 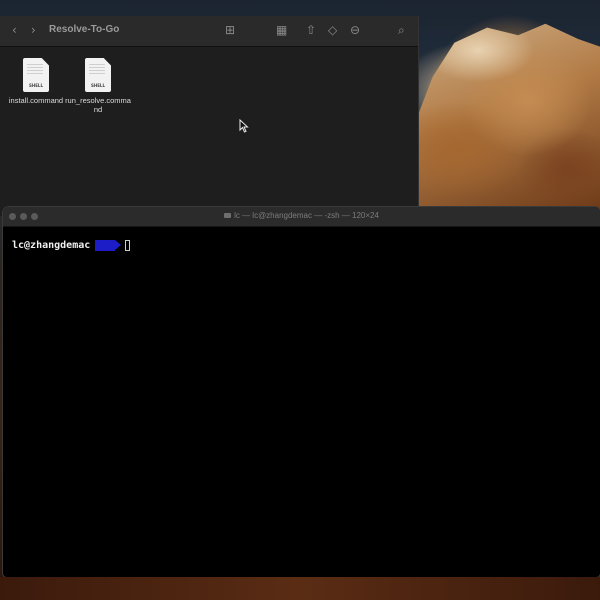 I want to click on prompt-line: lc@zhangdemac, so click(x=71, y=245).